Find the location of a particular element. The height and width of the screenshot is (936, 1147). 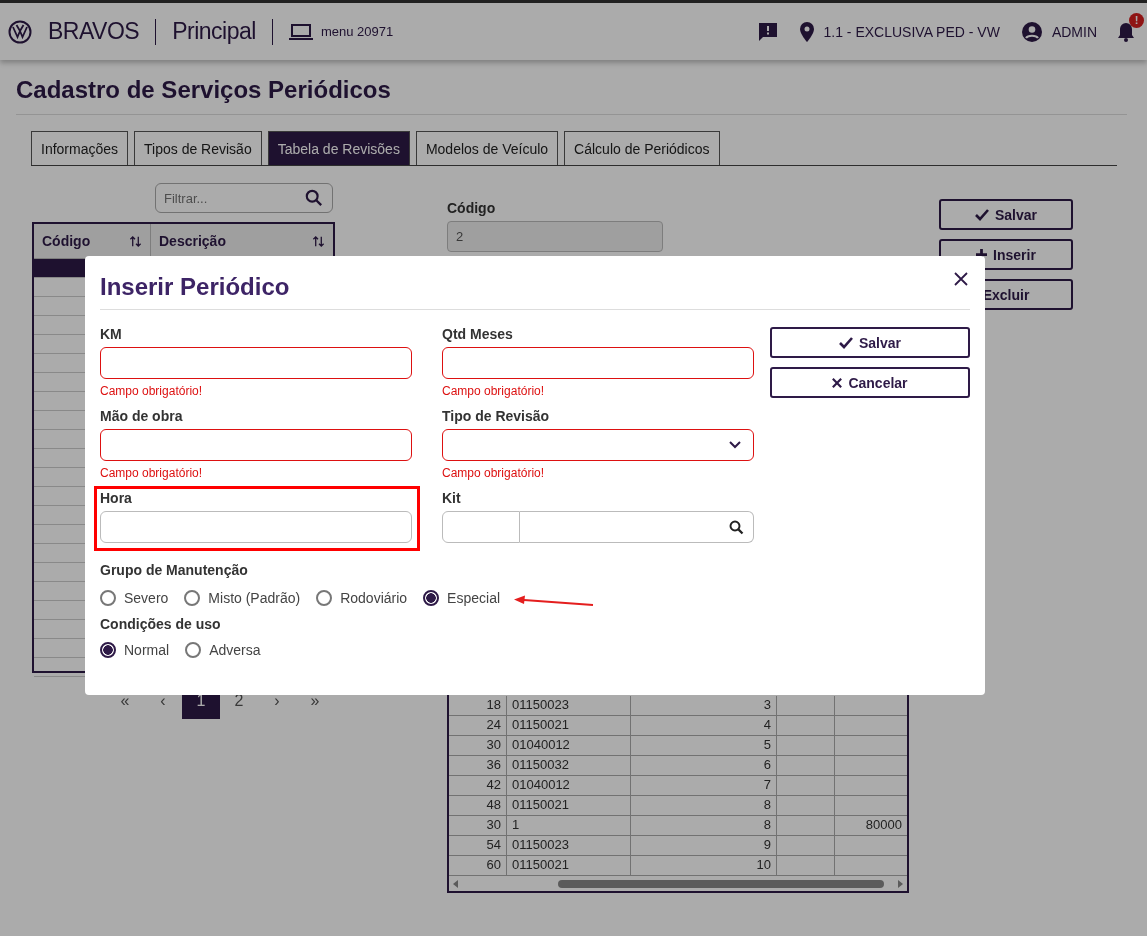

table-cell: 36 is located at coordinates (478, 765).